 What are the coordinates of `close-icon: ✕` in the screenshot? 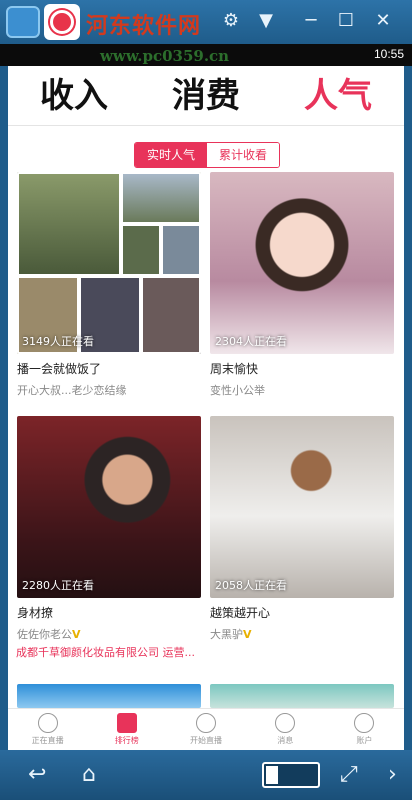 It's located at (383, 21).